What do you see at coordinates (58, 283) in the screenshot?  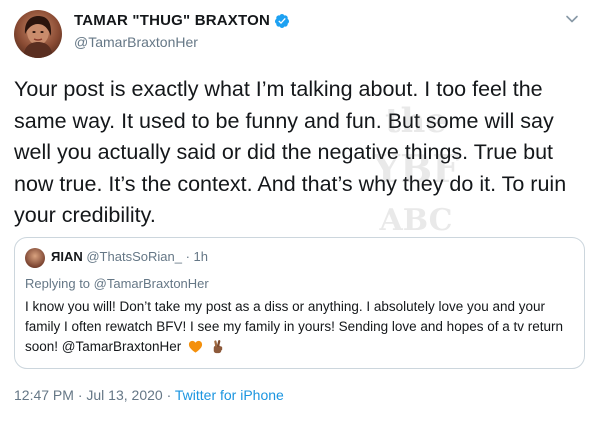 I see `replying-prefix: Replying to` at bounding box center [58, 283].